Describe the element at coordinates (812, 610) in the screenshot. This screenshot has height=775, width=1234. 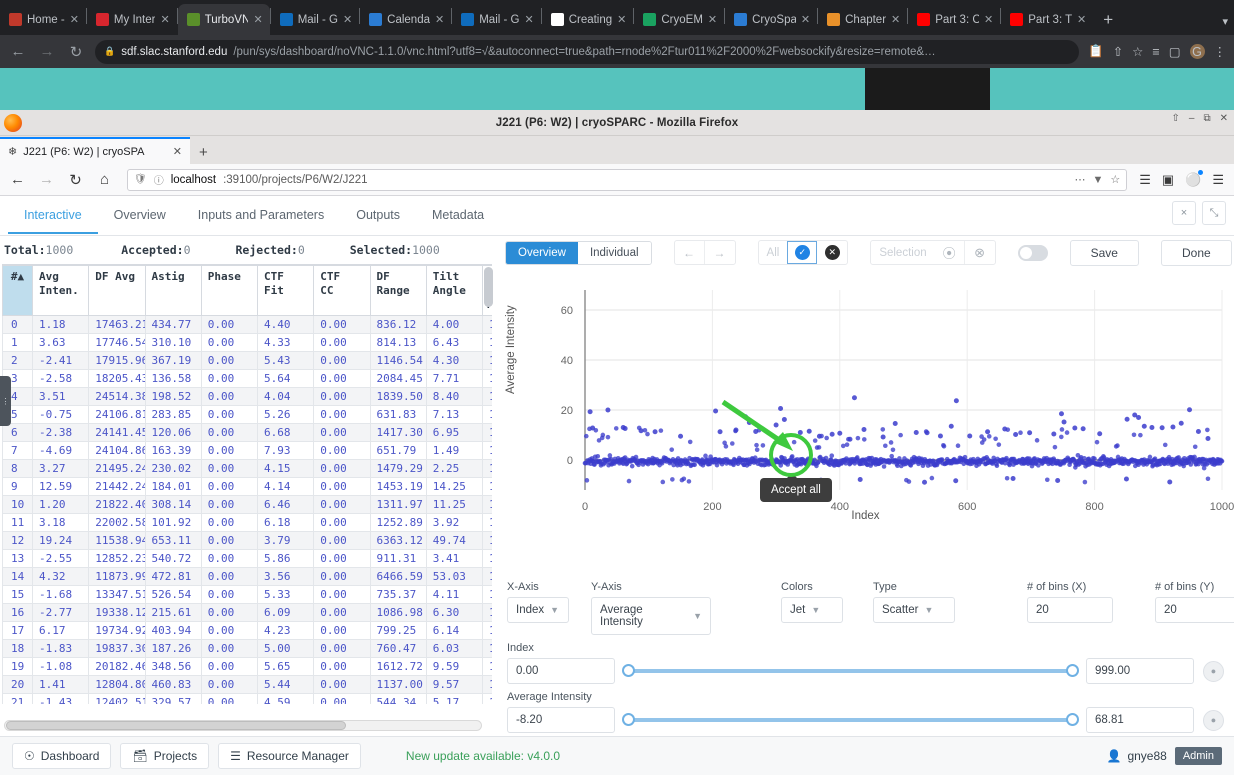
I see `dropdown-colors: Jet ▼` at that location.